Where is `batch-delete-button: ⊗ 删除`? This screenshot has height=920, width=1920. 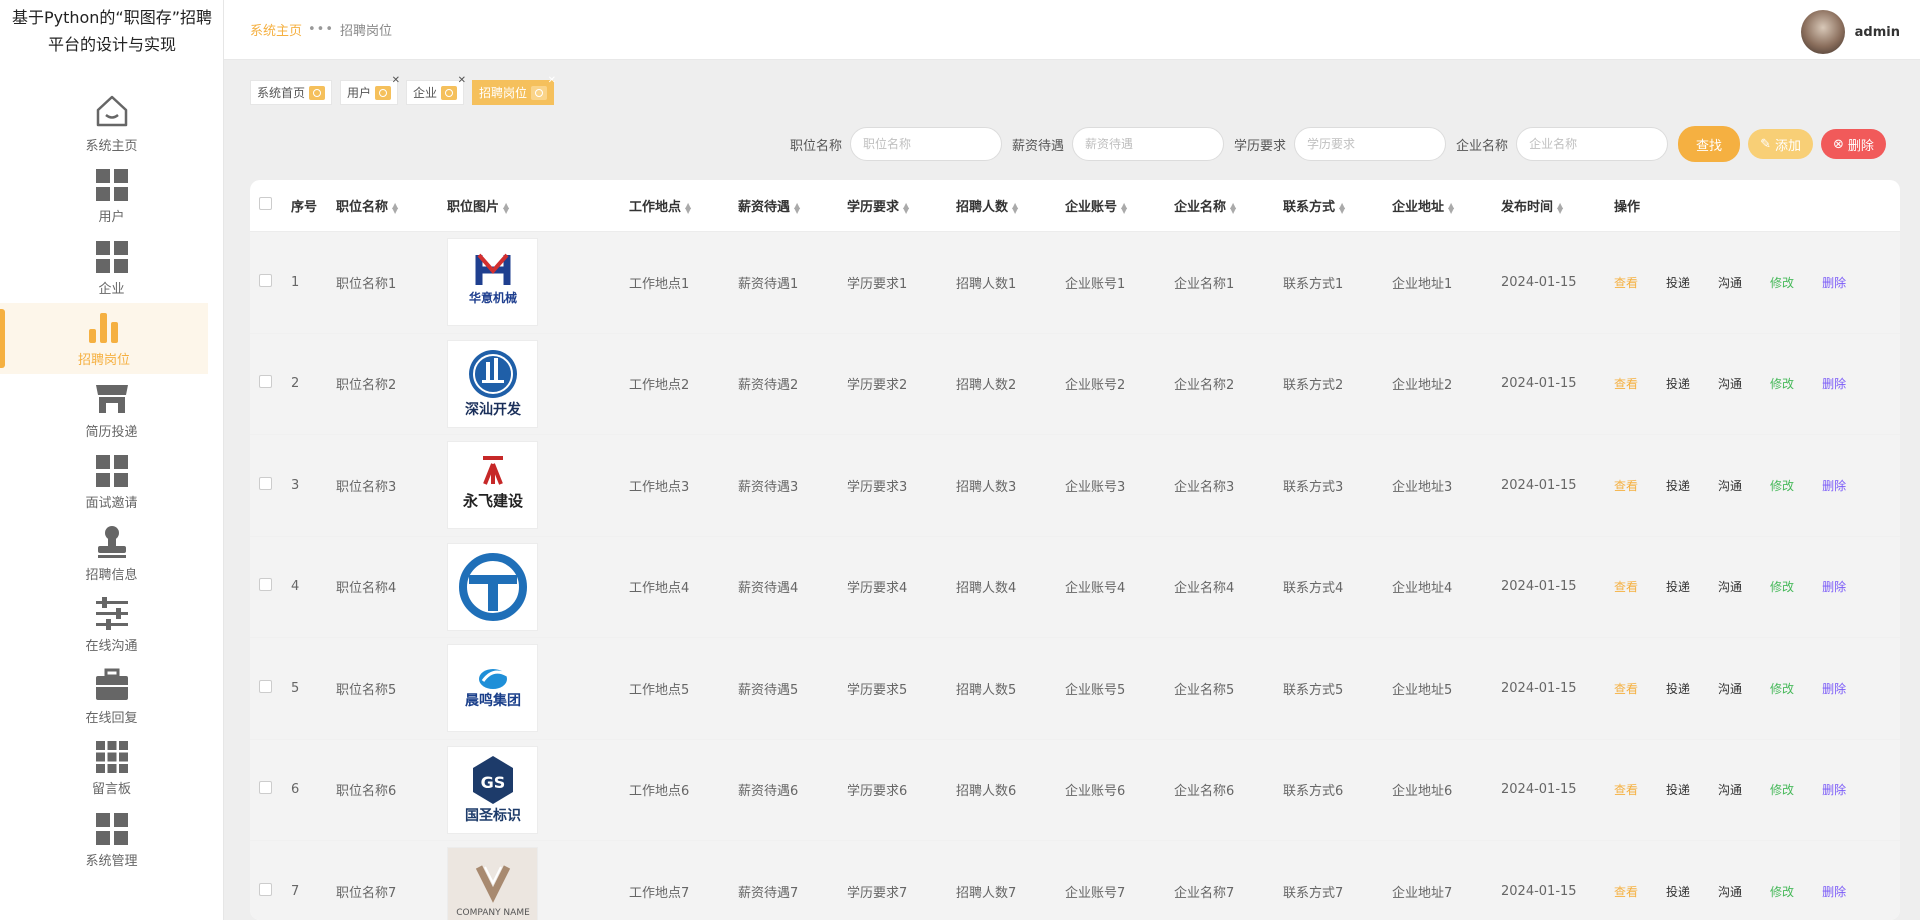 batch-delete-button: ⊗ 删除 is located at coordinates (1853, 144).